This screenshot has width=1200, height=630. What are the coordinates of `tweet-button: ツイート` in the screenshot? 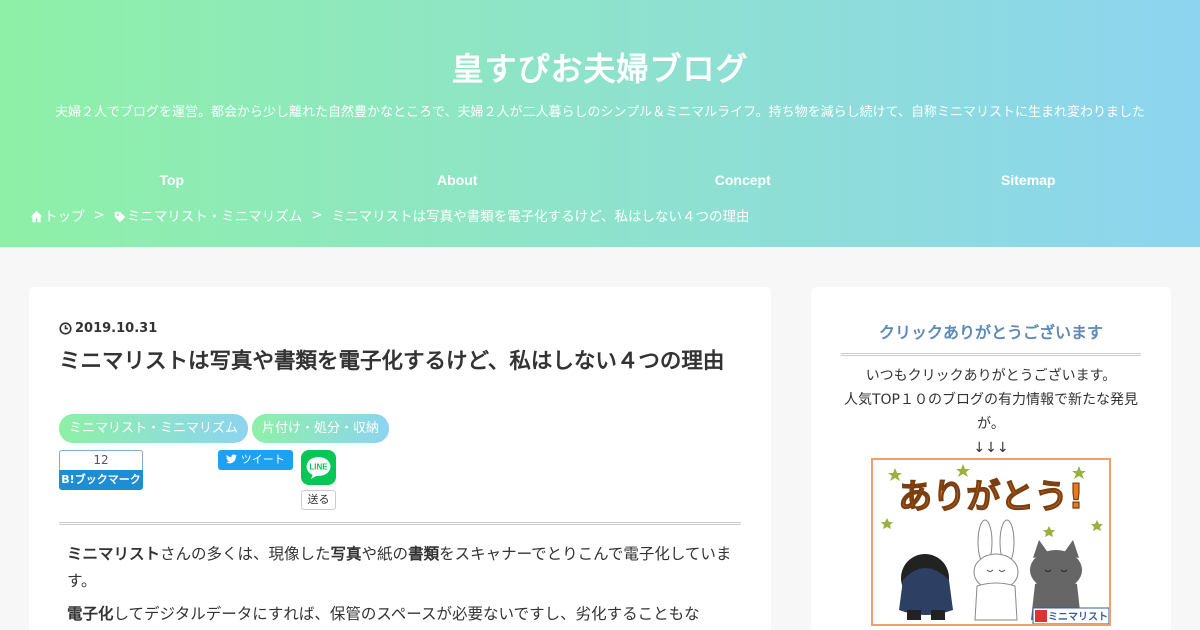 It's located at (255, 460).